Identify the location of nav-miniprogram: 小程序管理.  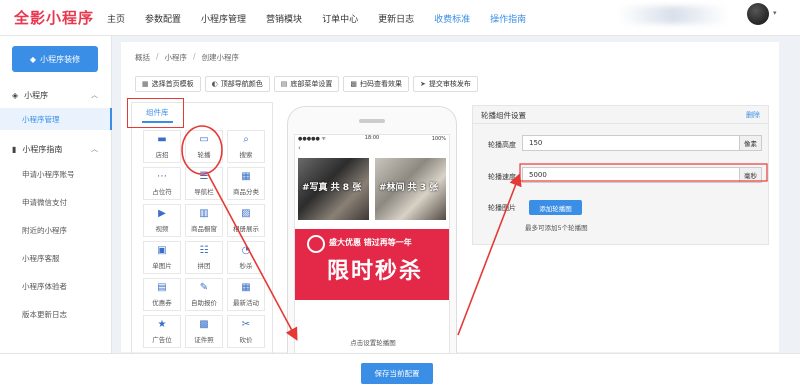
(223, 18).